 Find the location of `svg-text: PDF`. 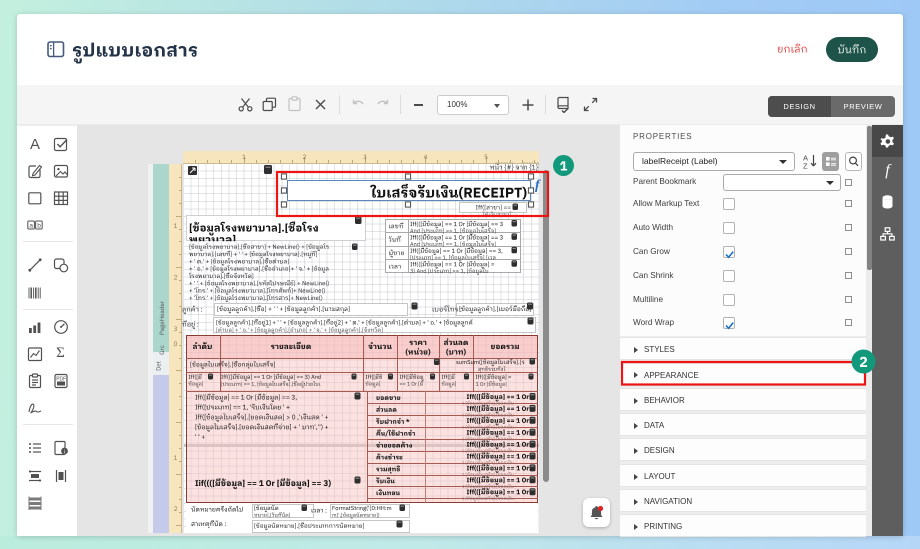

svg-text: PDF is located at coordinates (61, 380).